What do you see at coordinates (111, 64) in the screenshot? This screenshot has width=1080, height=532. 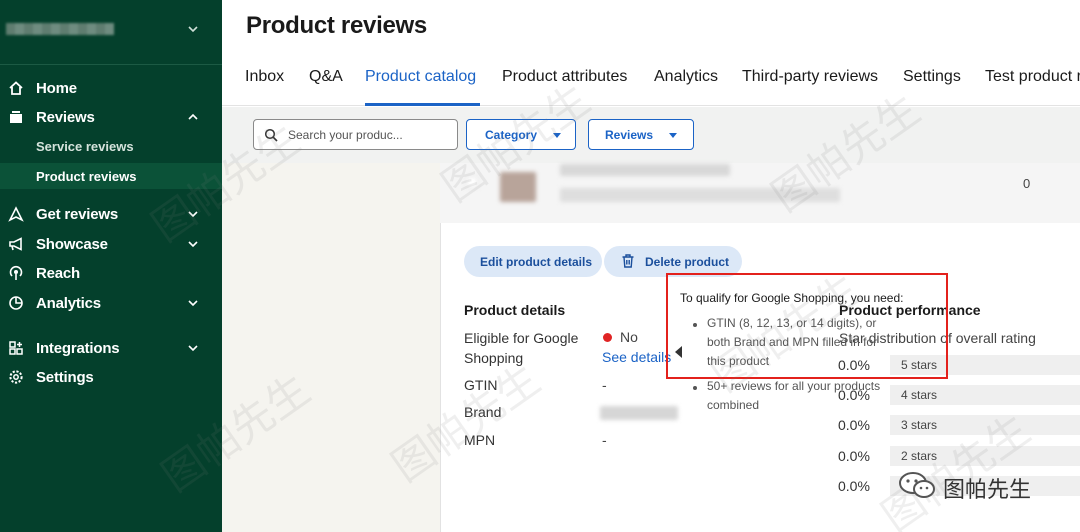 I see `sidebar-divider` at bounding box center [111, 64].